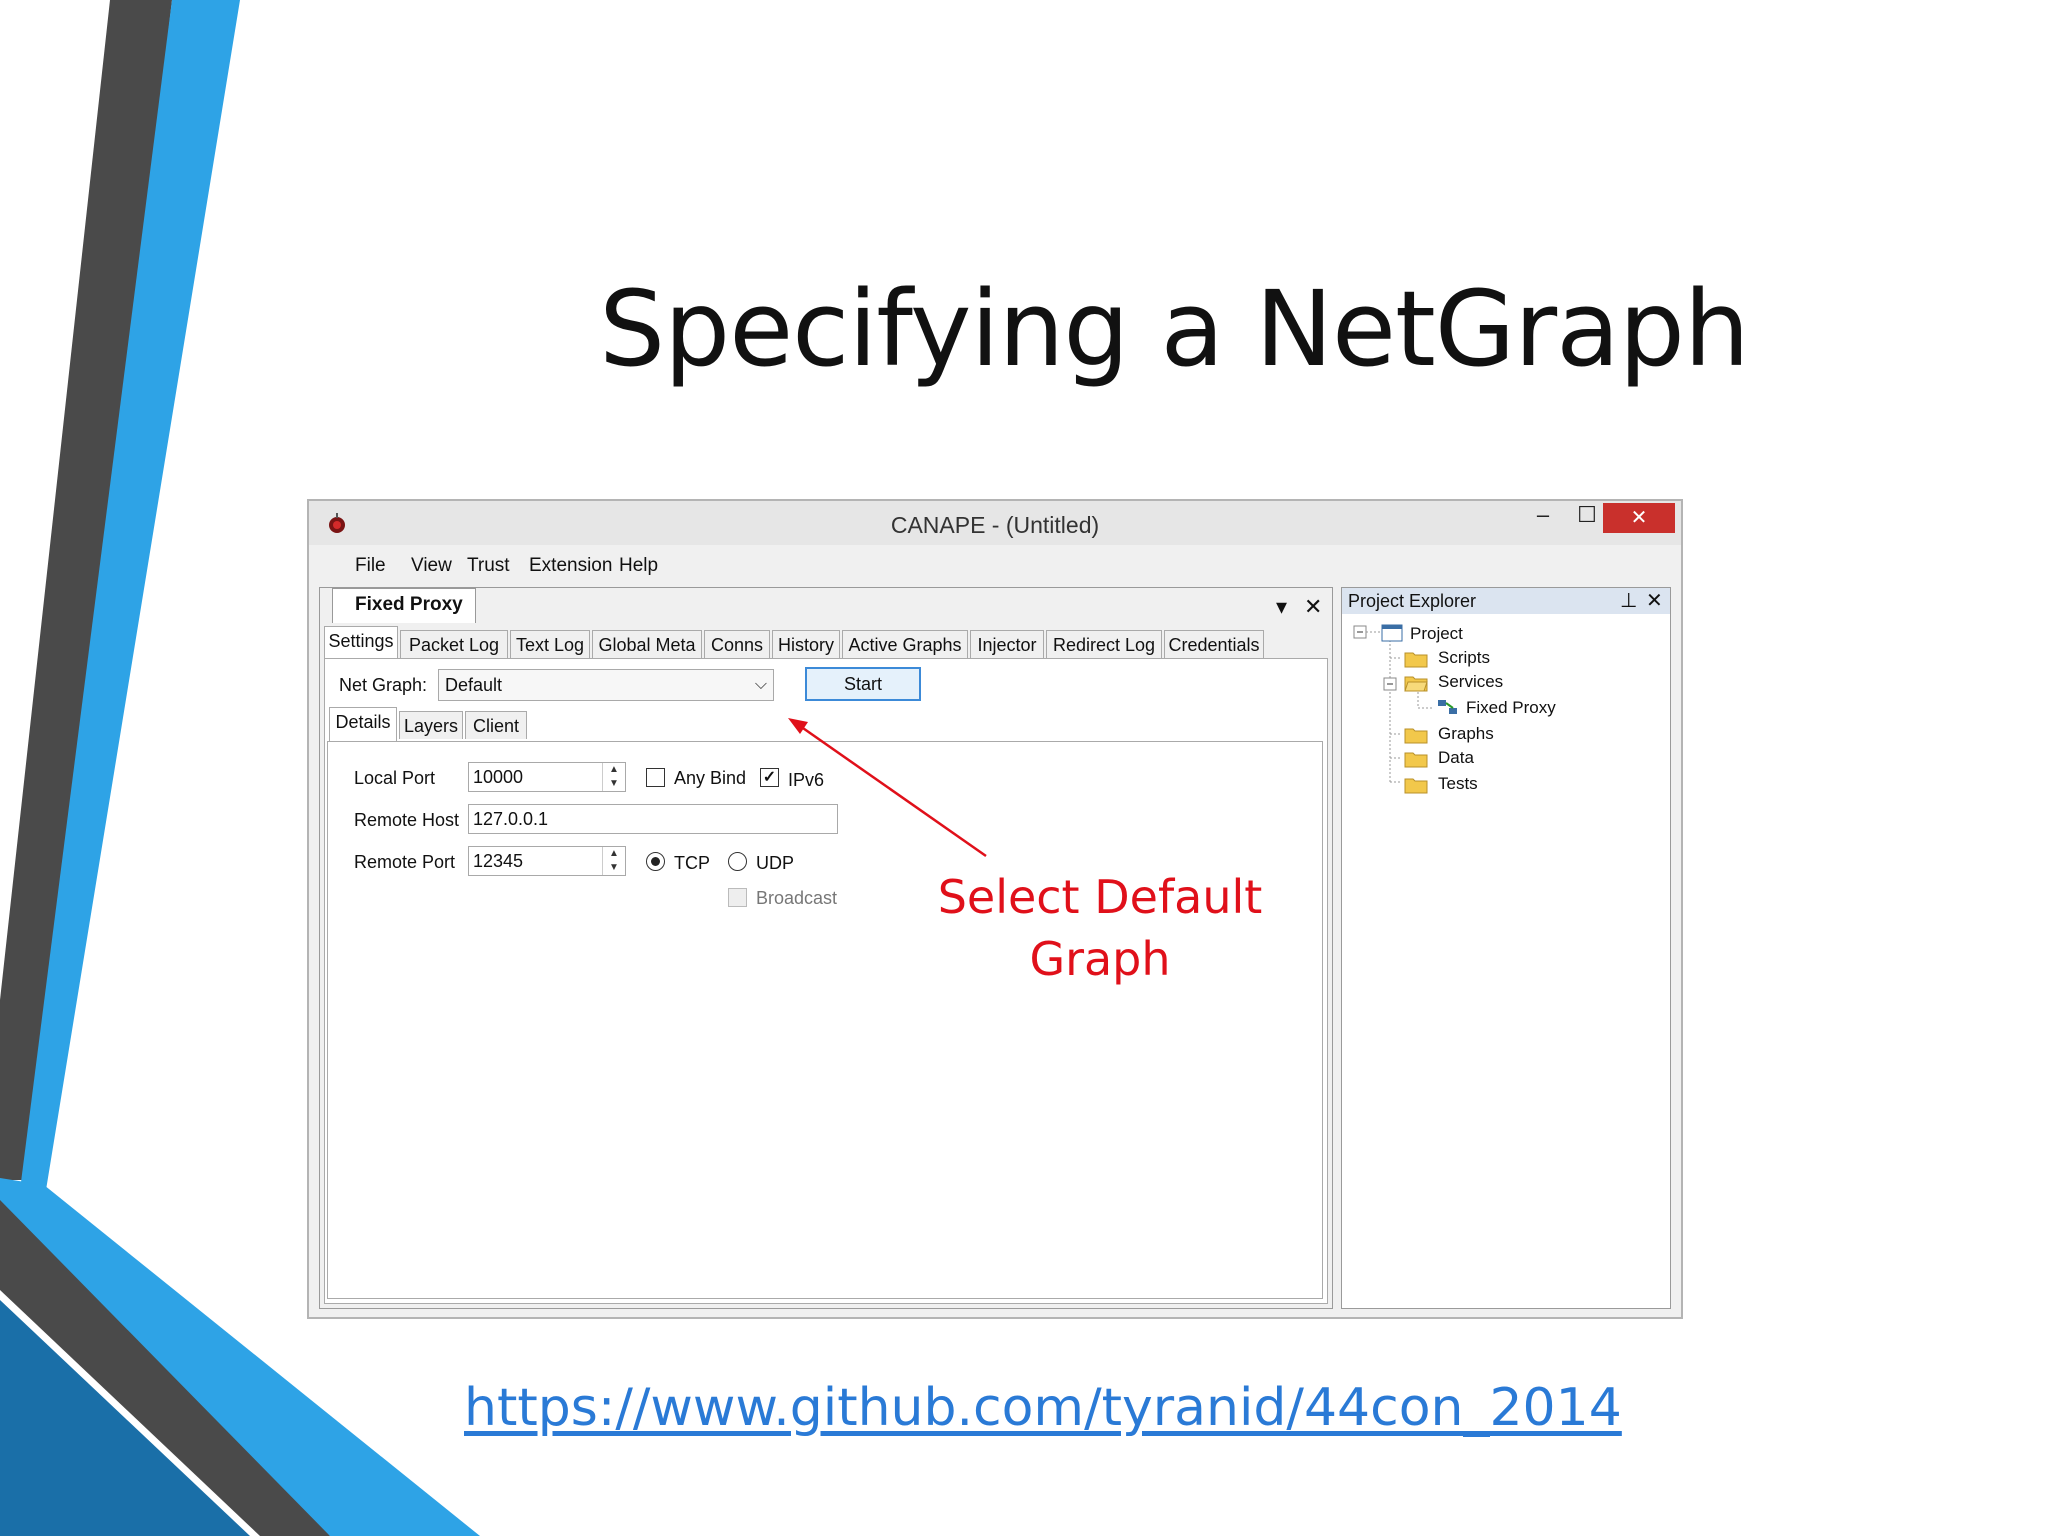 The width and height of the screenshot is (2048, 1536). Describe the element at coordinates (370, 566) in the screenshot. I see `menu-file: File` at that location.